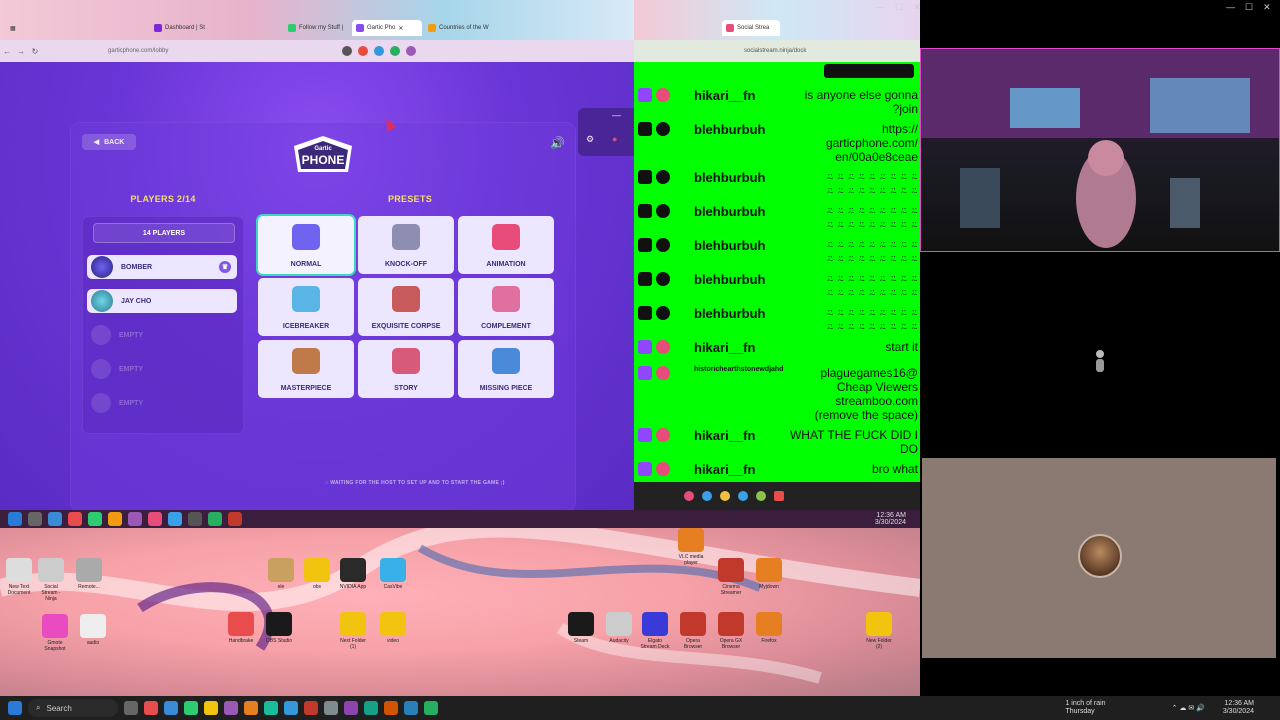  I want to click on preset-complement: COMPLEMENT, so click(506, 307).